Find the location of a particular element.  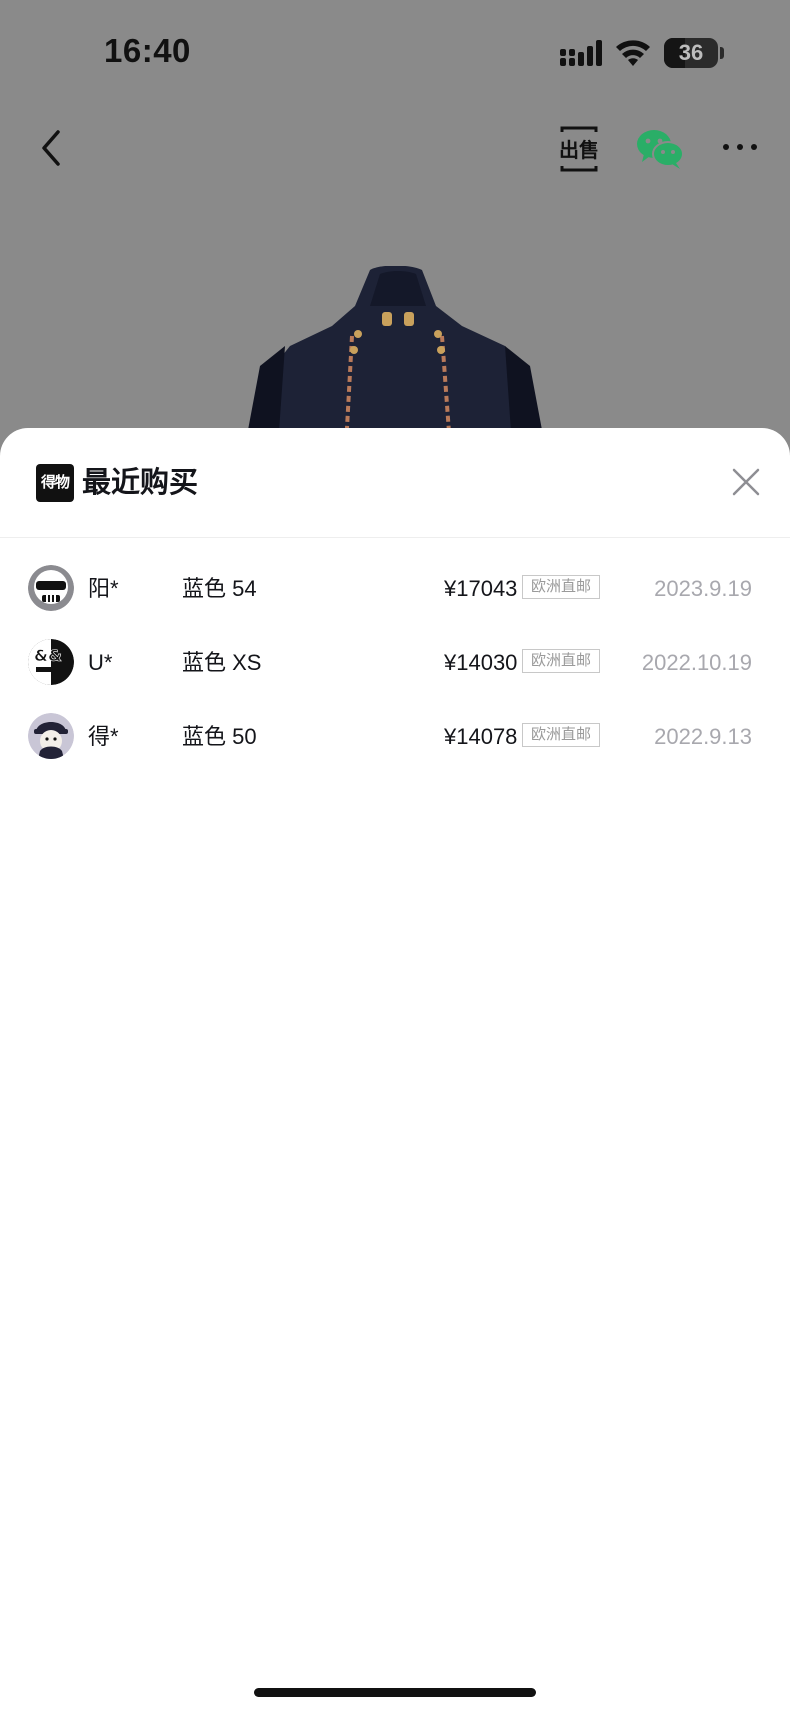

back-icon is located at coordinates (51, 148).